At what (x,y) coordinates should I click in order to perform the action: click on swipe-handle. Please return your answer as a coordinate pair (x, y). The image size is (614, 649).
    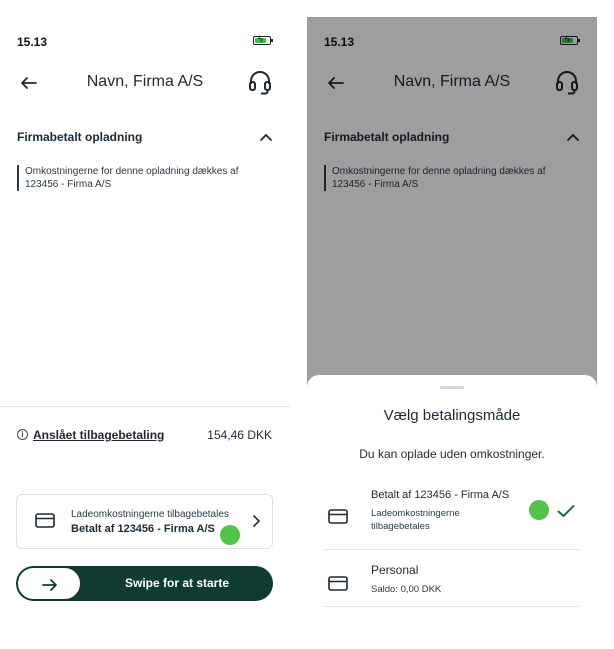
    Looking at the image, I should click on (49, 583).